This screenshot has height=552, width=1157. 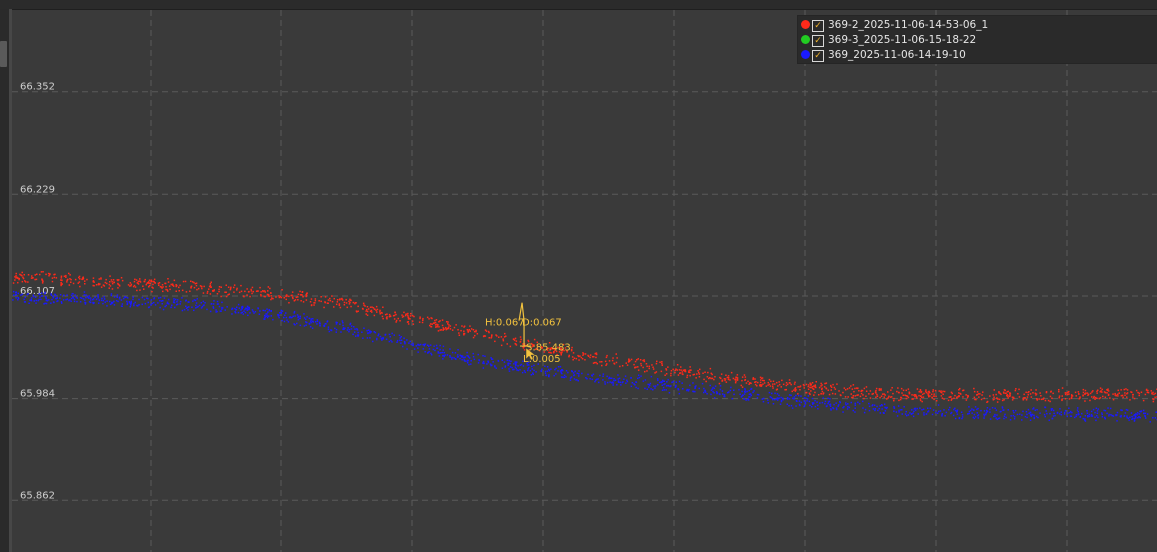 I want to click on legend-item-series-1: ✓ 369-2_2025-11-06-14-53-06_1, so click(x=977, y=27).